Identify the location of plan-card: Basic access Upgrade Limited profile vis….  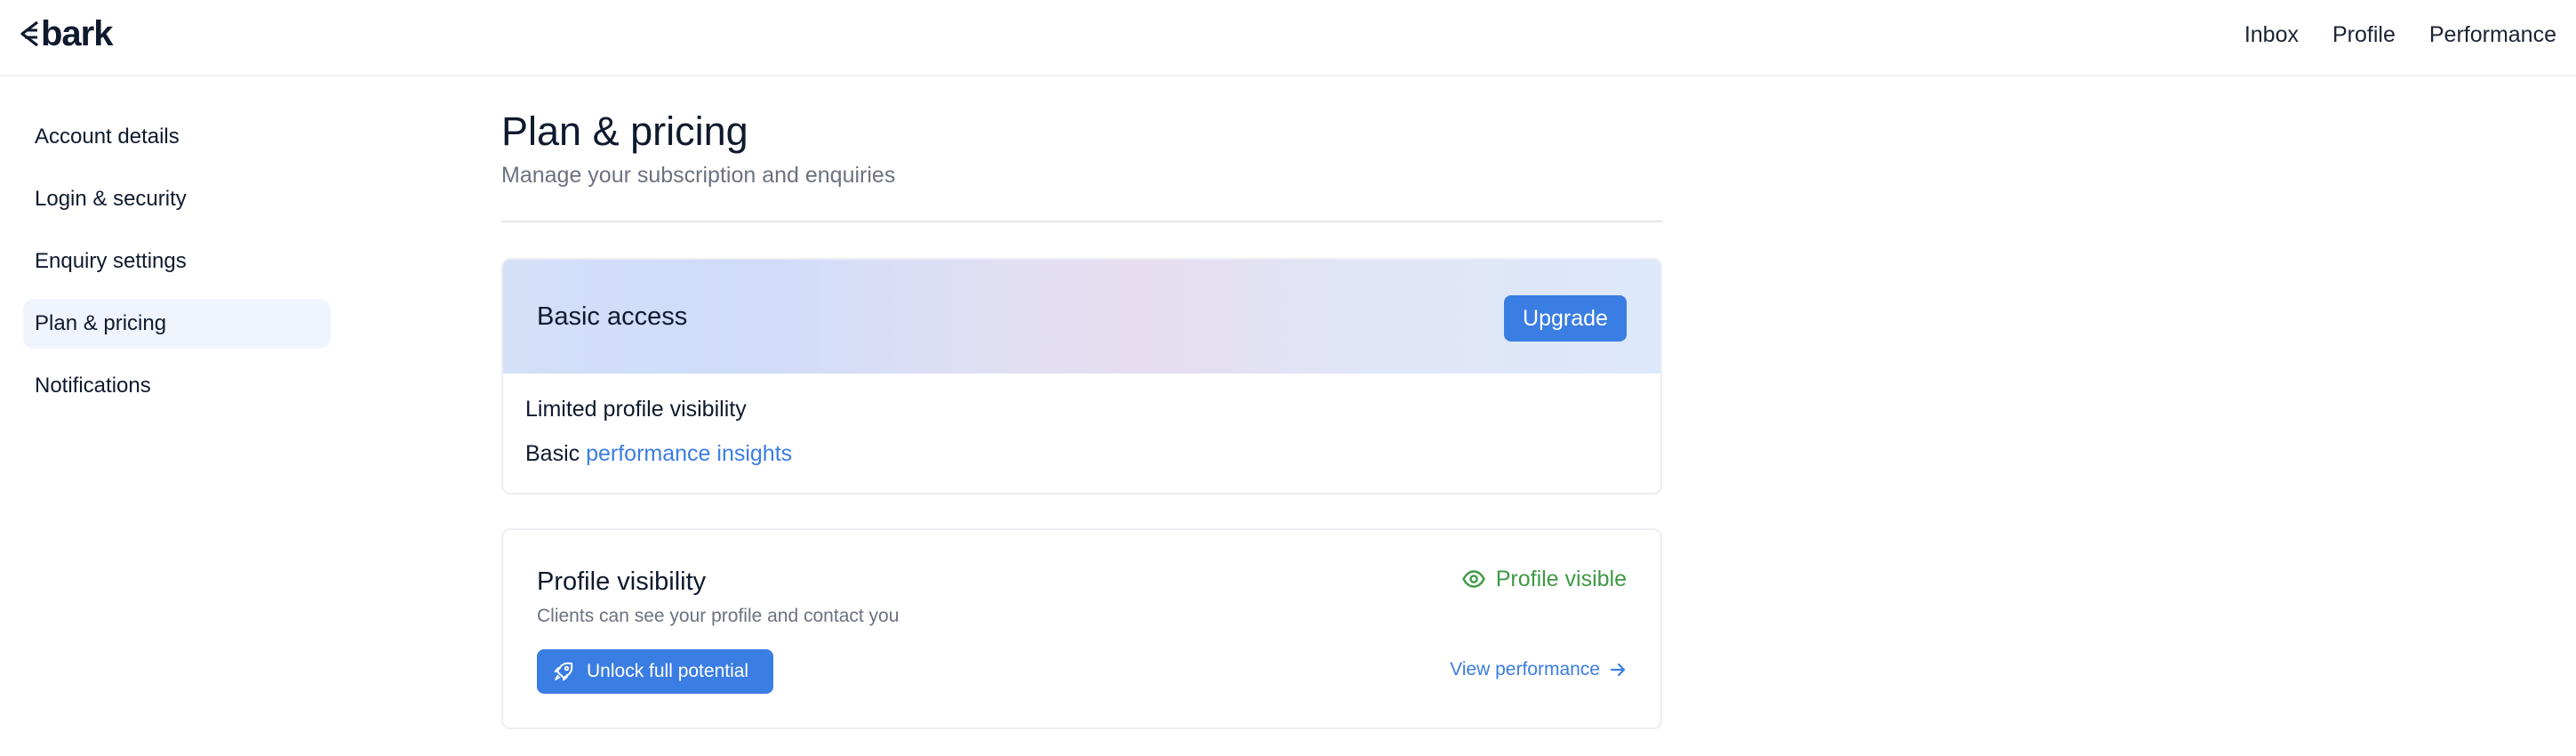
(1081, 377).